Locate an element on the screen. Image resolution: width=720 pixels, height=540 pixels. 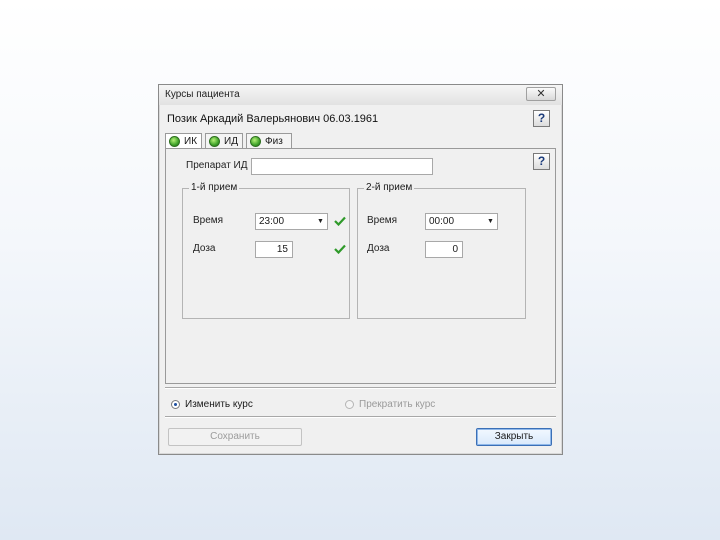
stop-course-label: Прекратить курс is located at coordinates (397, 404).